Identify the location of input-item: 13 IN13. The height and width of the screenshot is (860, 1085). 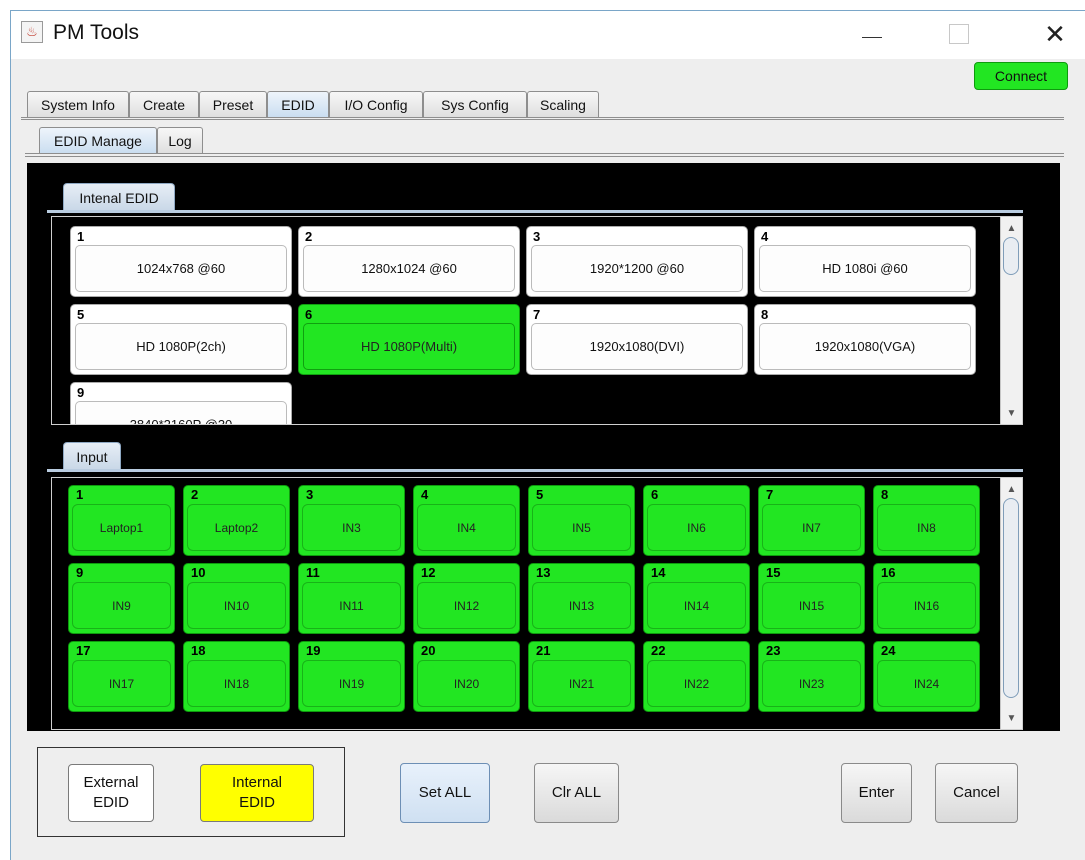
(581, 598).